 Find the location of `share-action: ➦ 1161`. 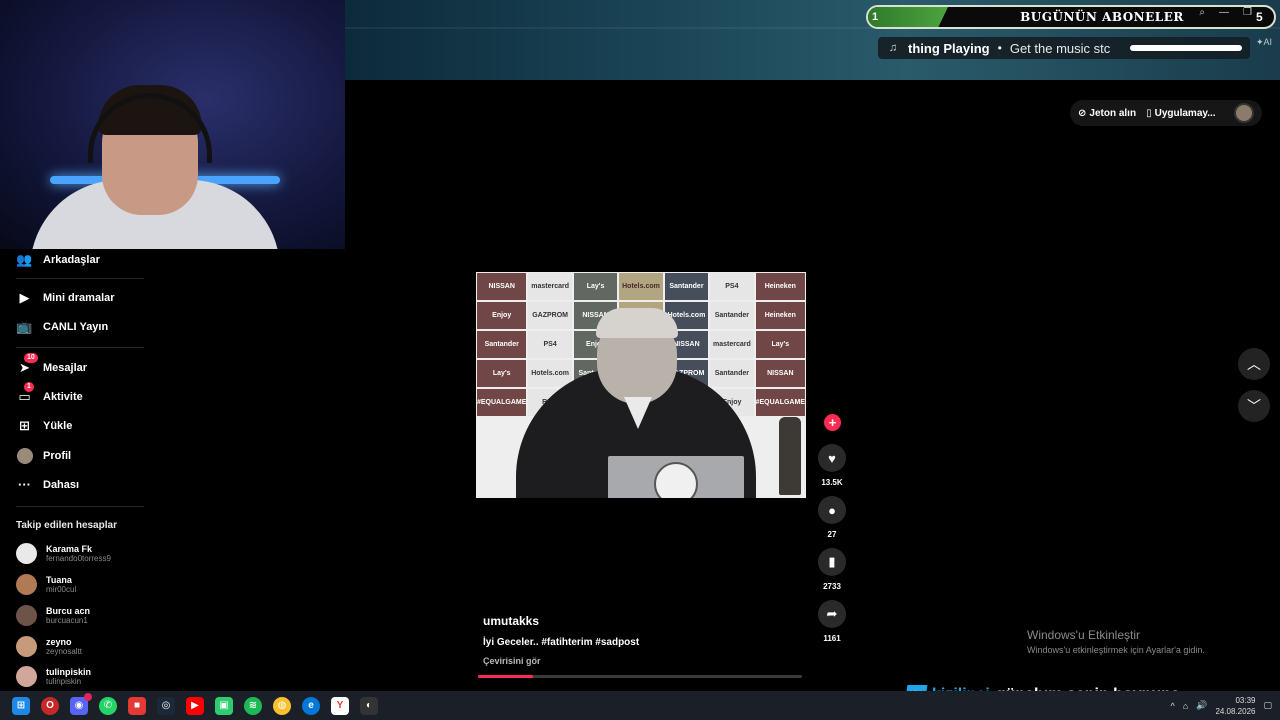

share-action: ➦ 1161 is located at coordinates (832, 621).